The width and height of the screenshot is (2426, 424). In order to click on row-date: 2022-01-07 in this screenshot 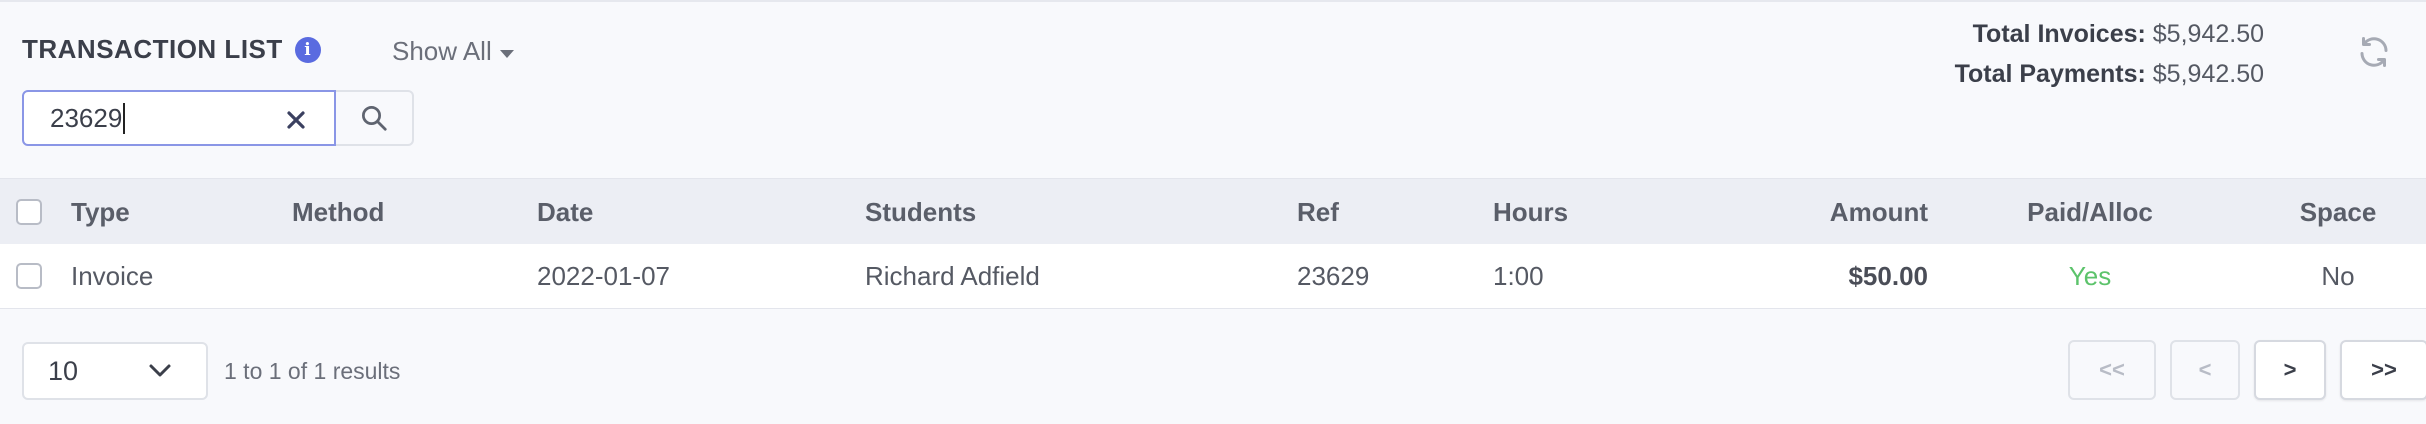, I will do `click(603, 275)`.